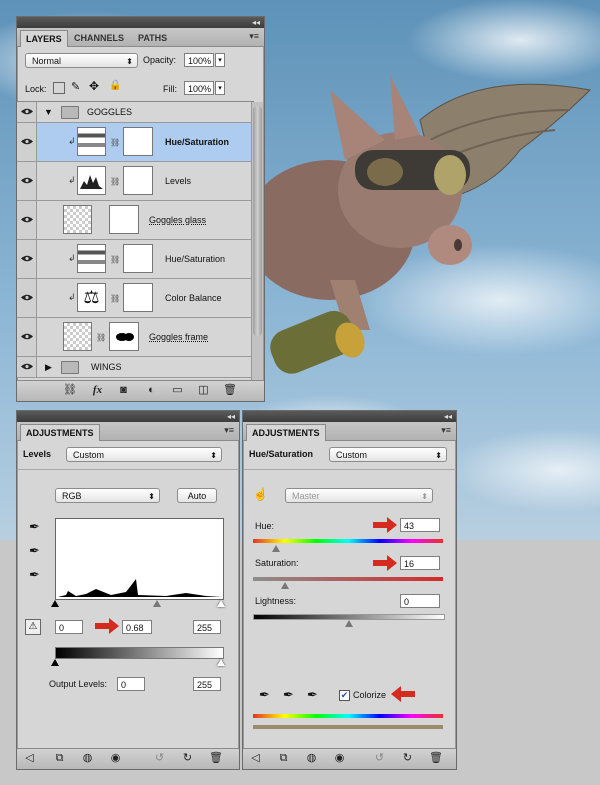 The width and height of the screenshot is (600, 785). I want to click on new-layer-icon: ◫, so click(203, 390).